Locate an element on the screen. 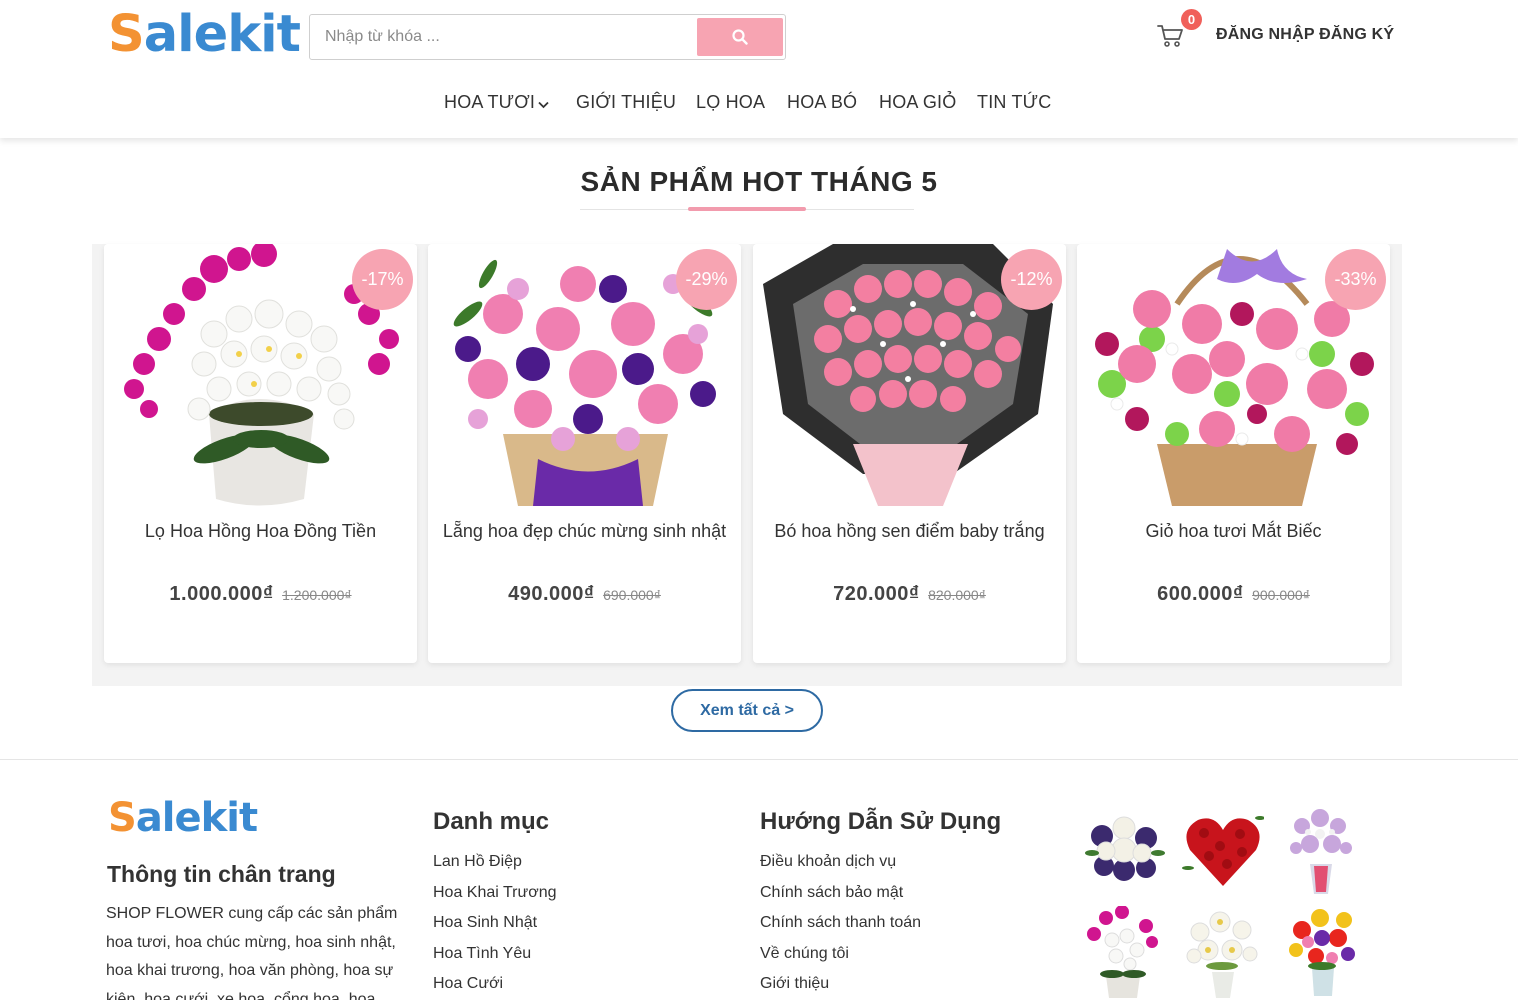 The height and width of the screenshot is (1000, 1518). product-price: 600.000₫ is located at coordinates (1200, 594).